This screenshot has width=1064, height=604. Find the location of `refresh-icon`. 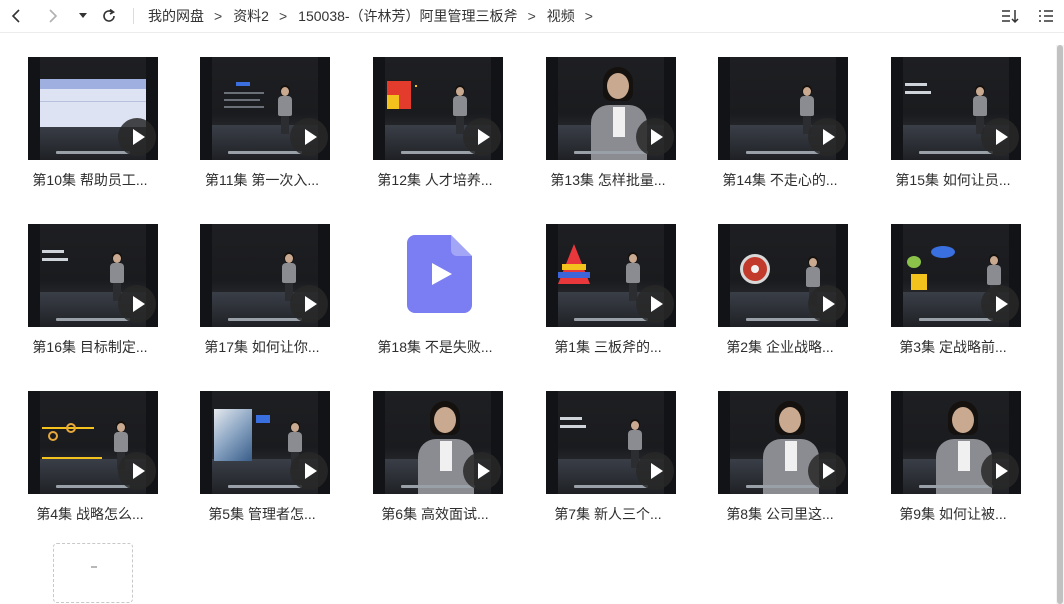

refresh-icon is located at coordinates (109, 15).